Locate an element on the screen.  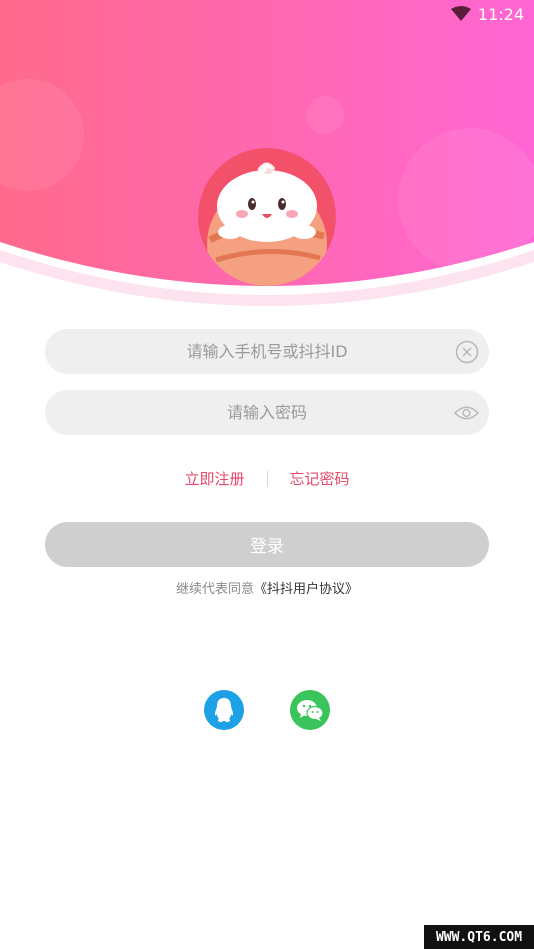
status-bar: 11:24 is located at coordinates (487, 14).